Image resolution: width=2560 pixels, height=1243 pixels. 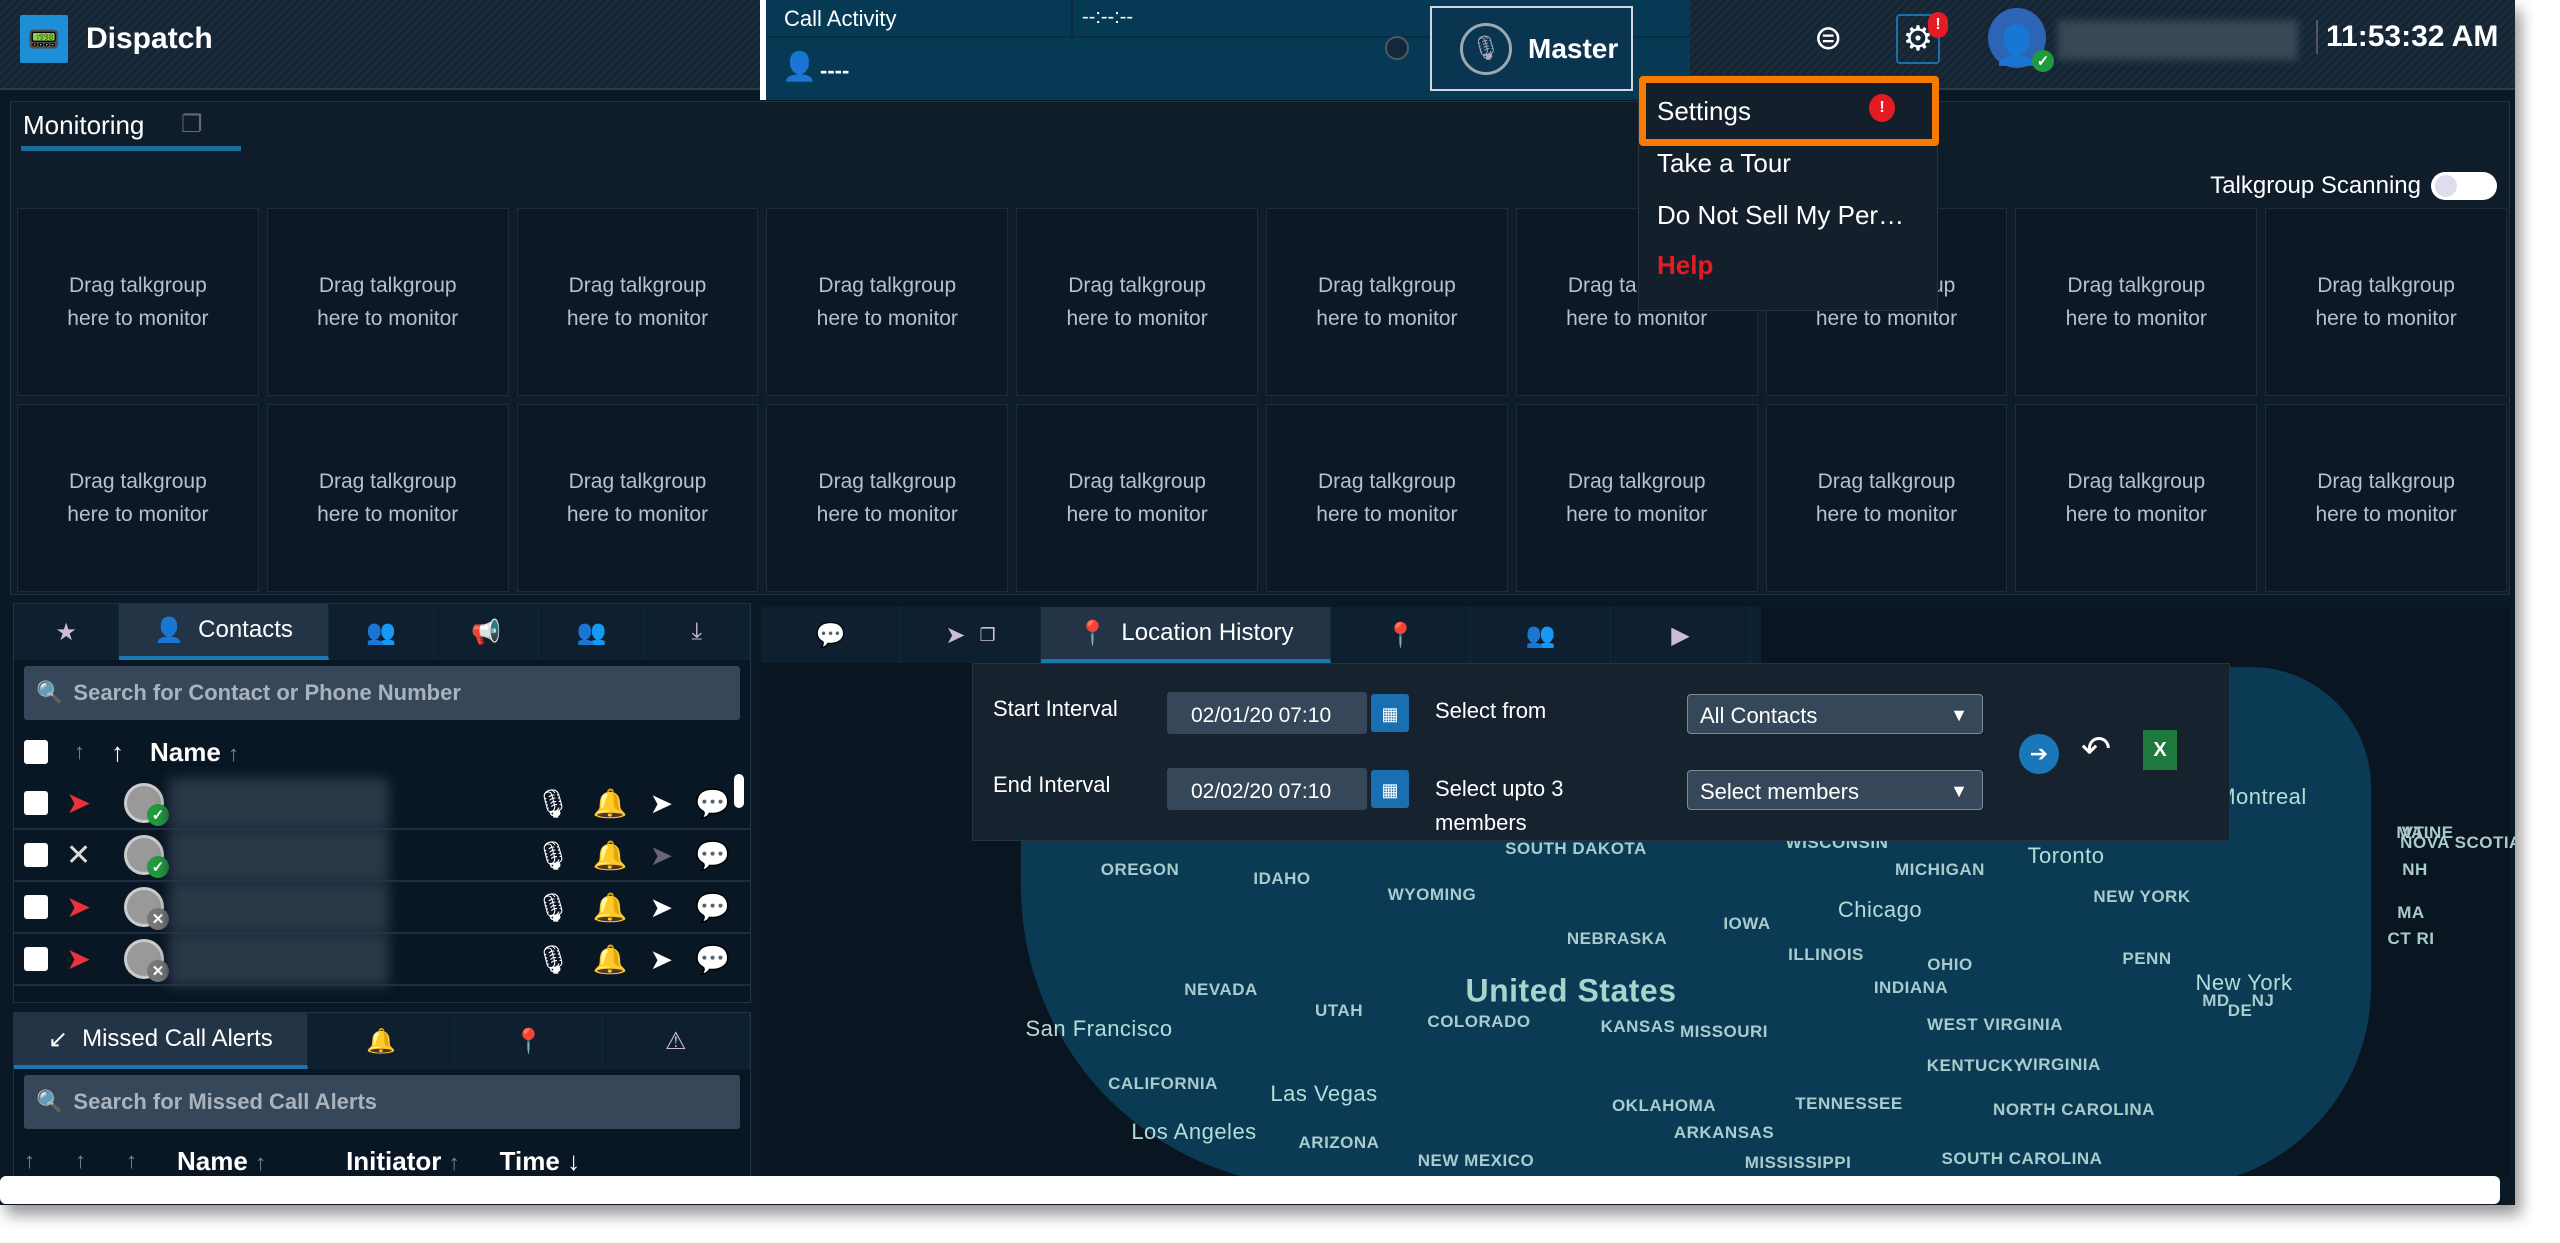 I want to click on tab-alerts: 🔔, so click(x=382, y=1041).